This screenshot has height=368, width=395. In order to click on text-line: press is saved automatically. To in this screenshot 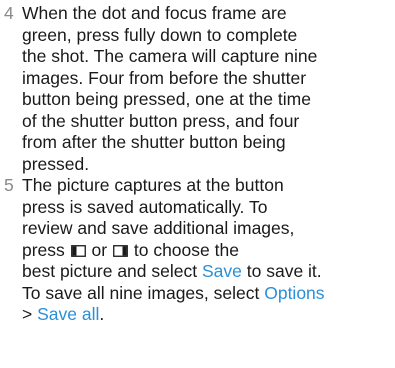, I will do `click(145, 206)`.